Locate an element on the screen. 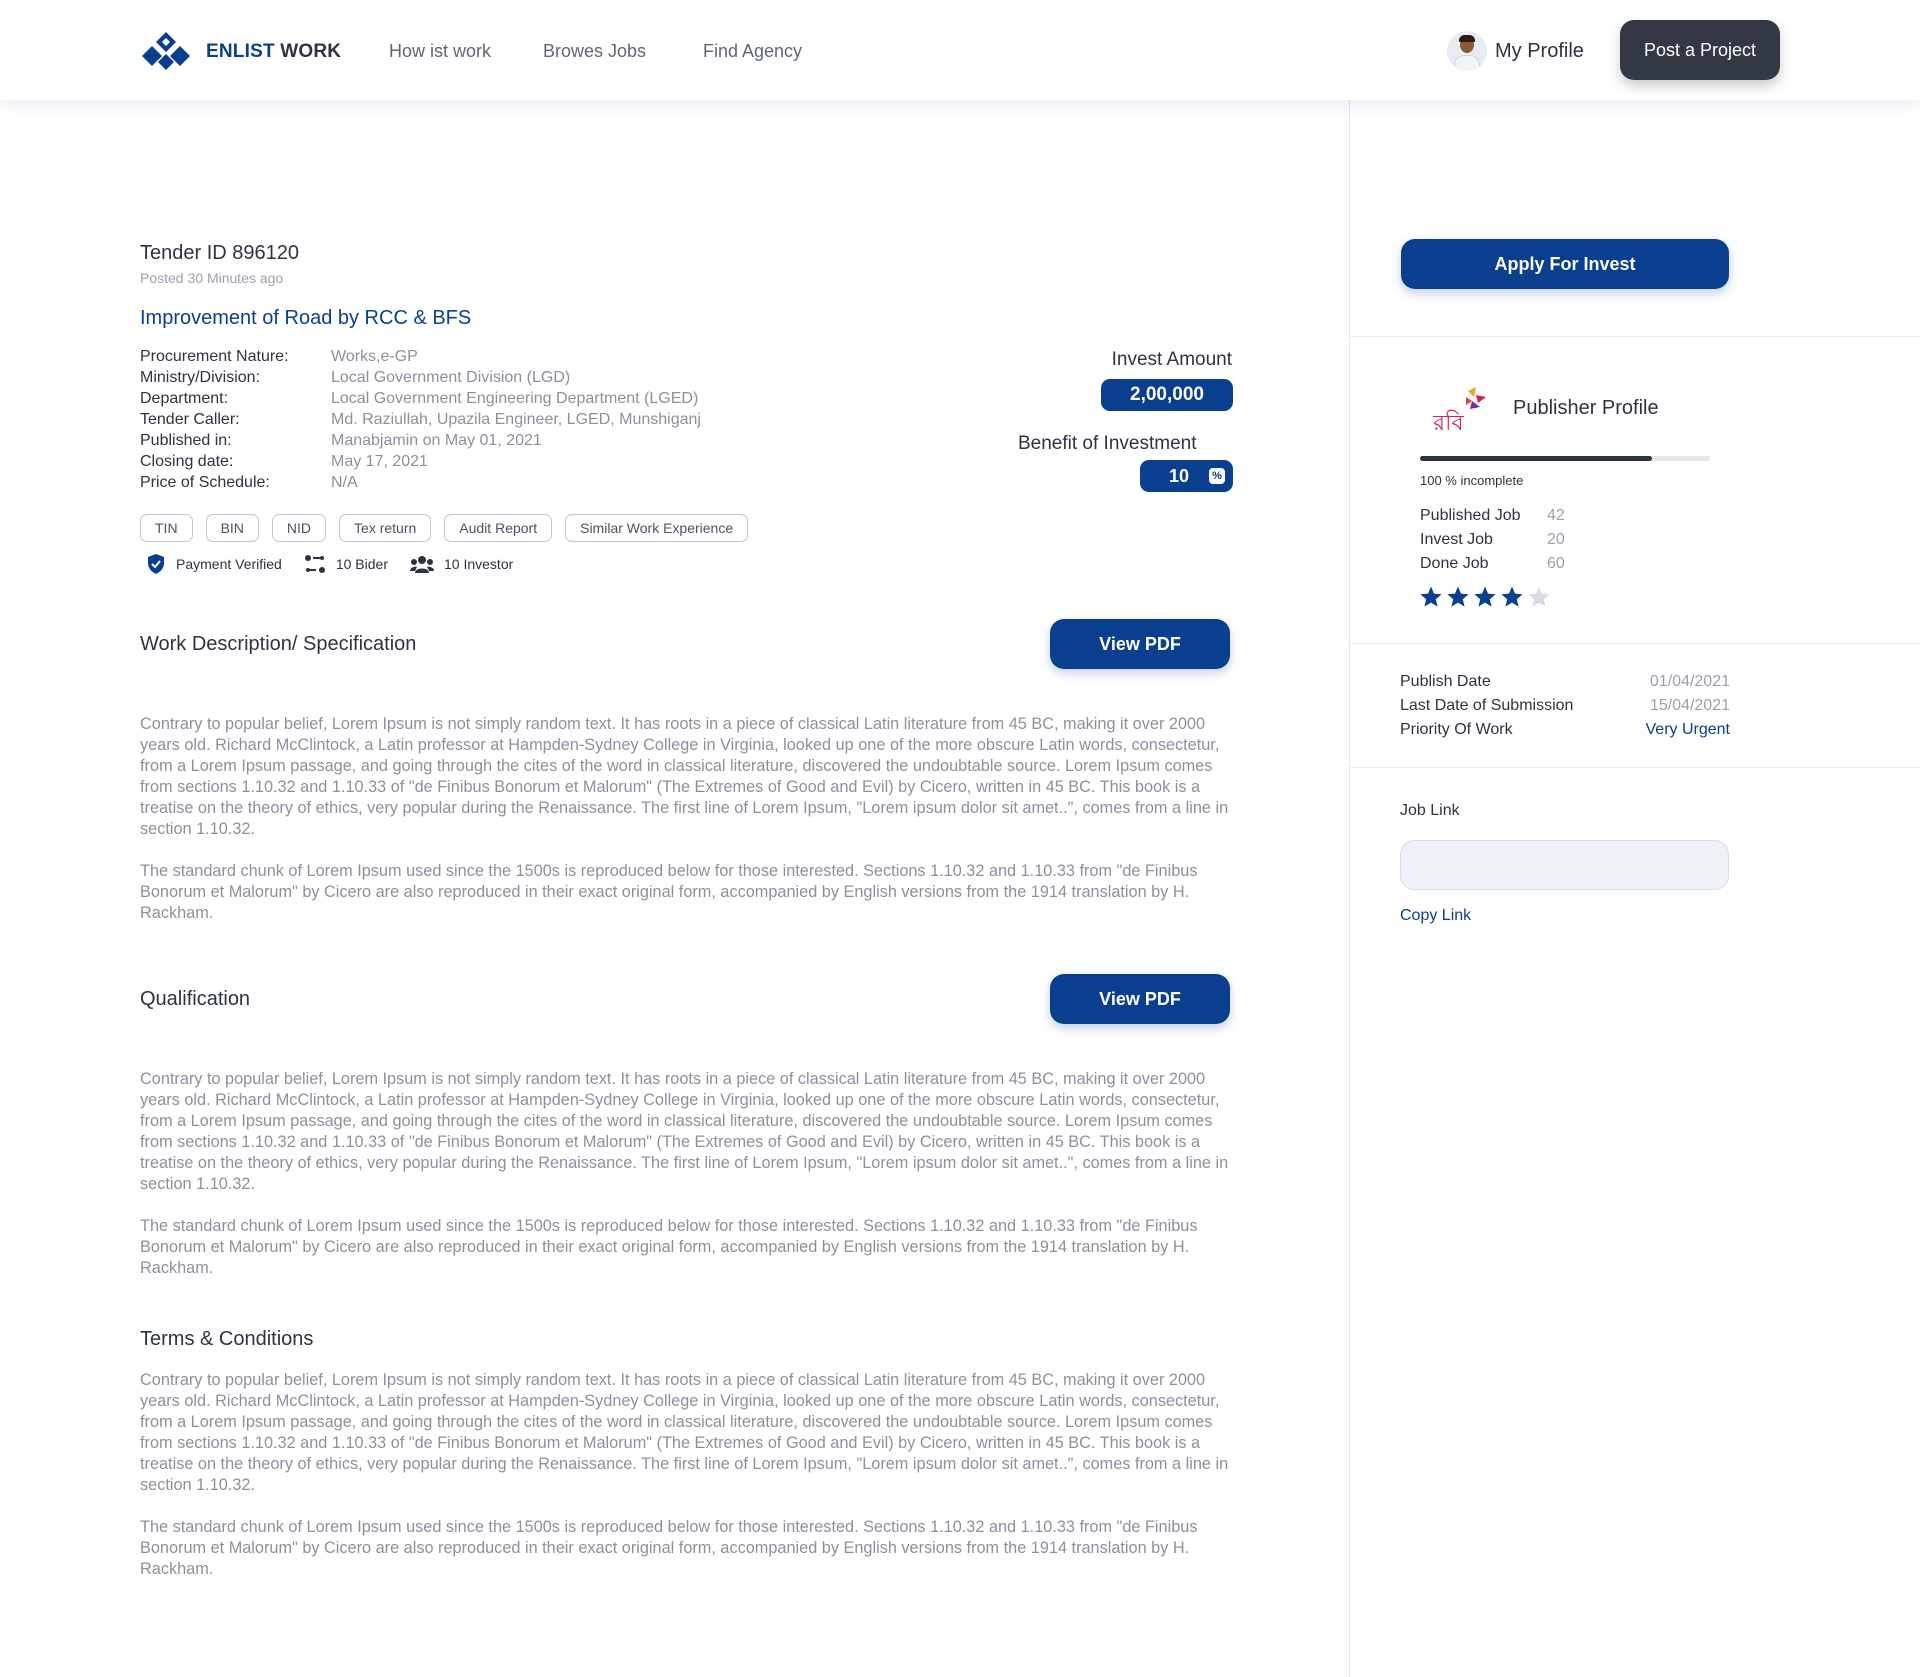 This screenshot has height=1677, width=1920. nav-how-it-works: How ist work is located at coordinates (440, 51).